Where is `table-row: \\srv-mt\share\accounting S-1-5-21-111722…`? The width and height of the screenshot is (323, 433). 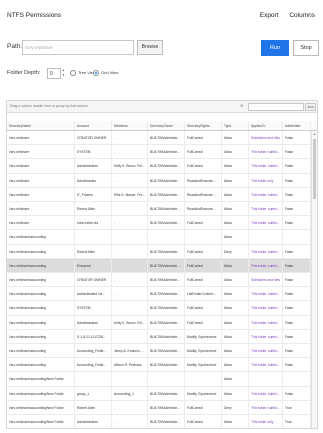 table-row: \\srv-mt\share\accounting S-1-5-21-111722… is located at coordinates (162, 336).